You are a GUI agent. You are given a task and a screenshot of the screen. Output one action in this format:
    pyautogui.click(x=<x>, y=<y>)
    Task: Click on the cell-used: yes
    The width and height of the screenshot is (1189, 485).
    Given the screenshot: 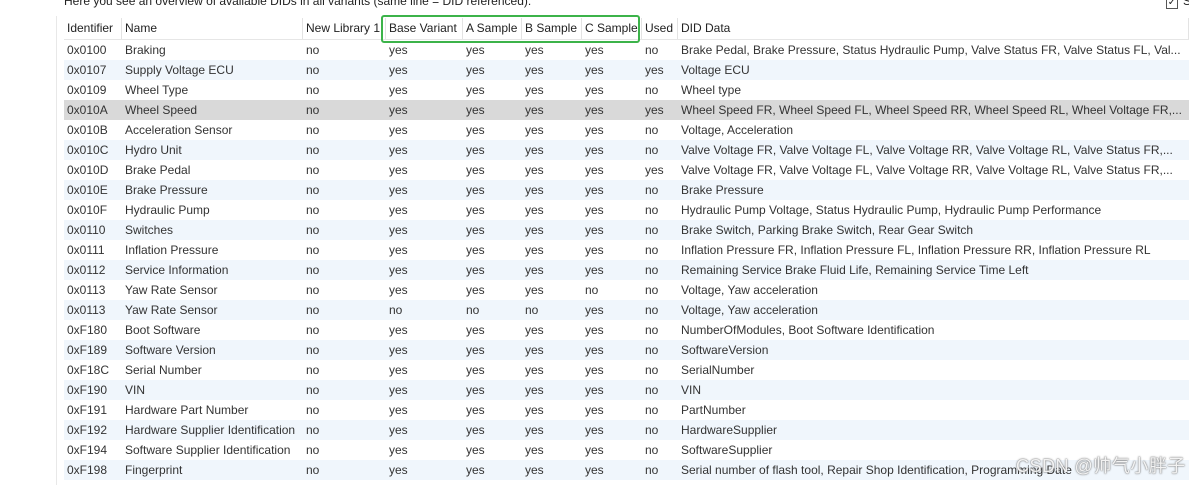 What is the action you would take?
    pyautogui.click(x=654, y=70)
    